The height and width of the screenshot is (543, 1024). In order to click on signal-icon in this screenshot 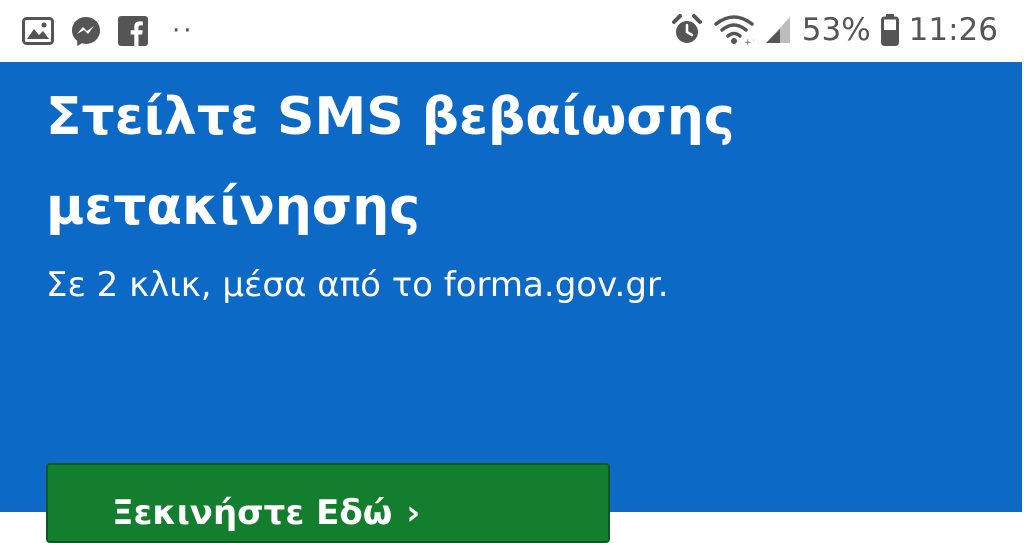, I will do `click(778, 30)`.